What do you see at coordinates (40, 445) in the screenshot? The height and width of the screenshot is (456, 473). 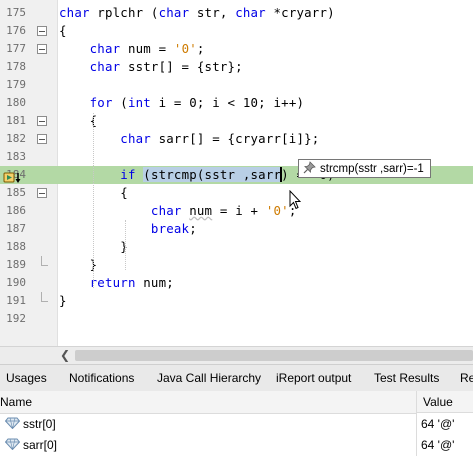 I see `variable-name: sarr[0]` at bounding box center [40, 445].